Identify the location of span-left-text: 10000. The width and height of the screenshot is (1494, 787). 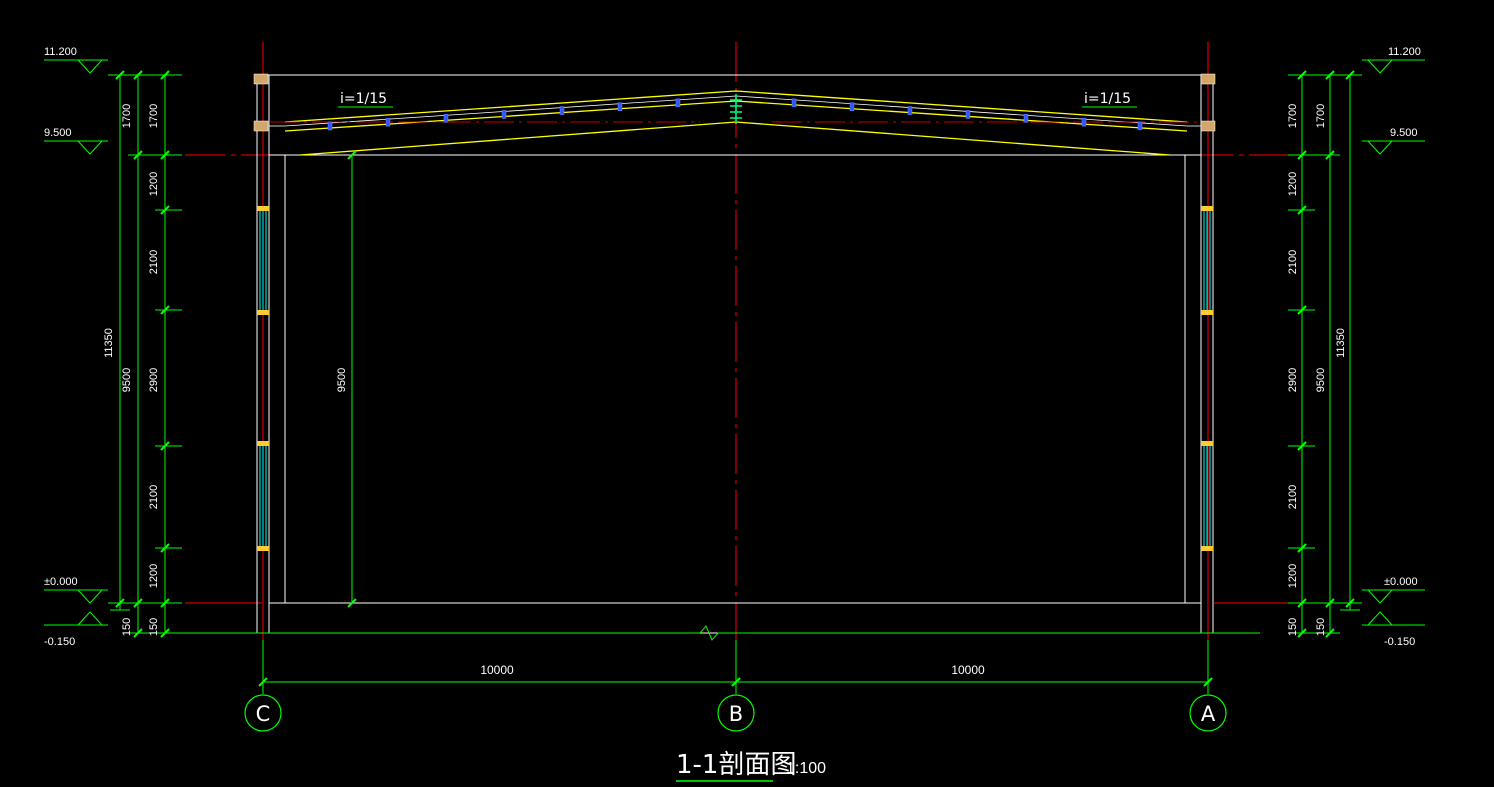
(497, 670).